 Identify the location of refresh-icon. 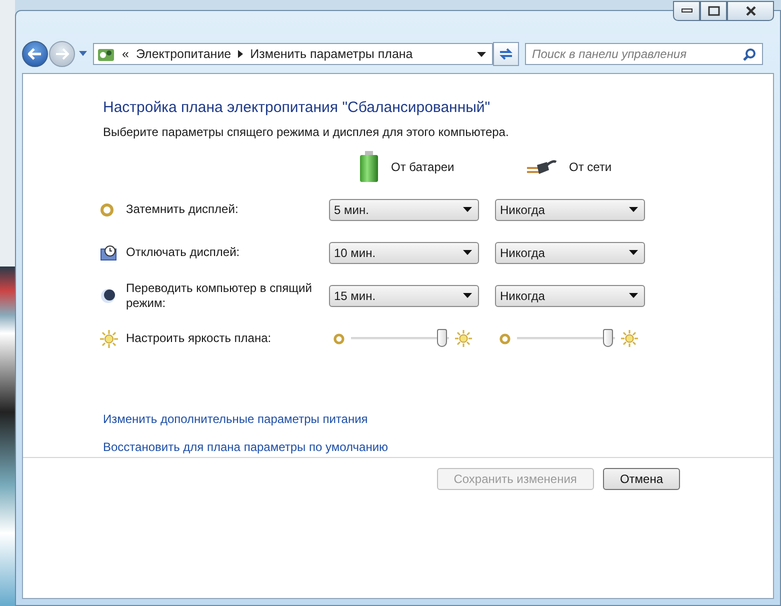
(506, 54).